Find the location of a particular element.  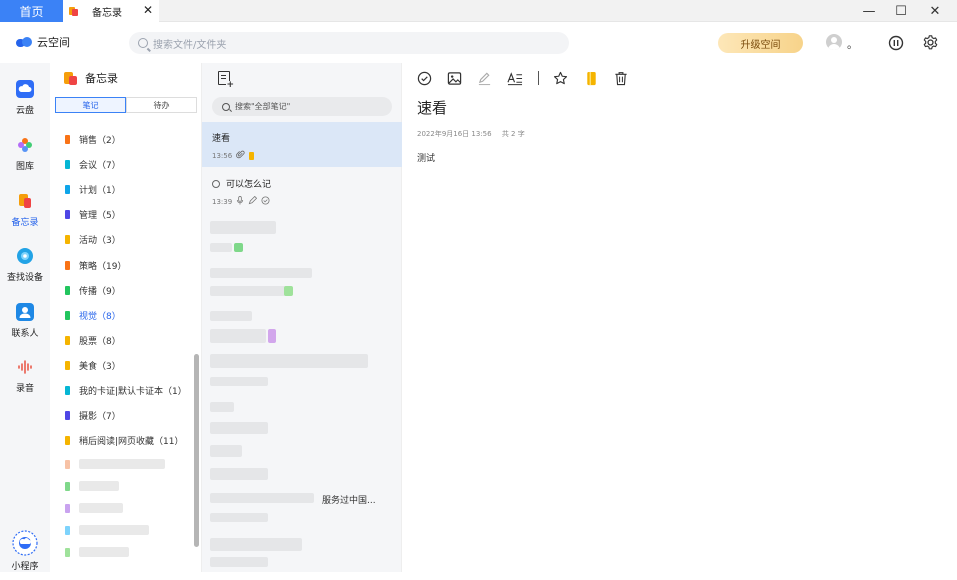

minimize-icon: — is located at coordinates (869, 11).